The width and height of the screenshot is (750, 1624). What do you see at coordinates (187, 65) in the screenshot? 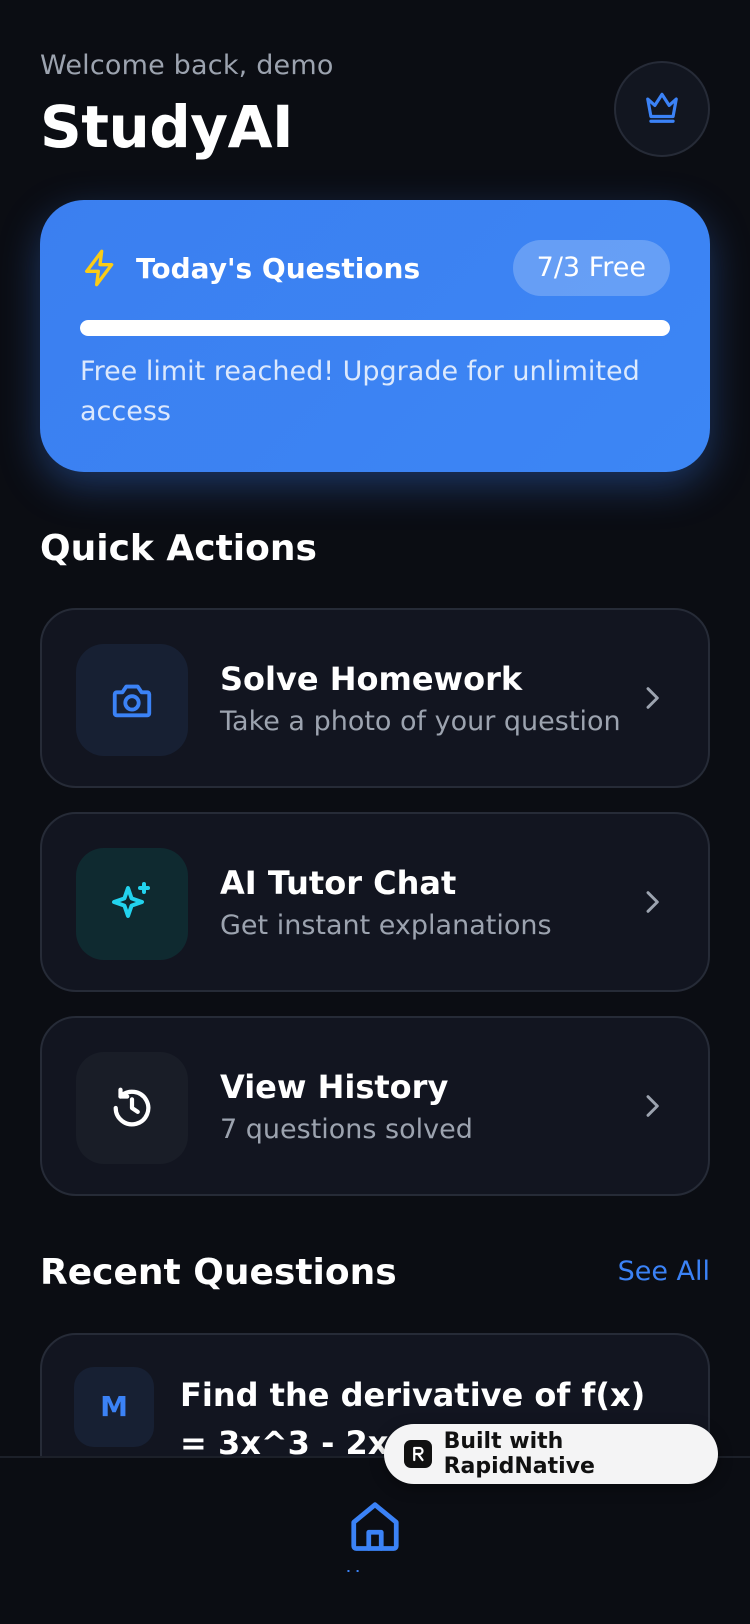
I see `welcome-text: Welcome back, demo` at bounding box center [187, 65].